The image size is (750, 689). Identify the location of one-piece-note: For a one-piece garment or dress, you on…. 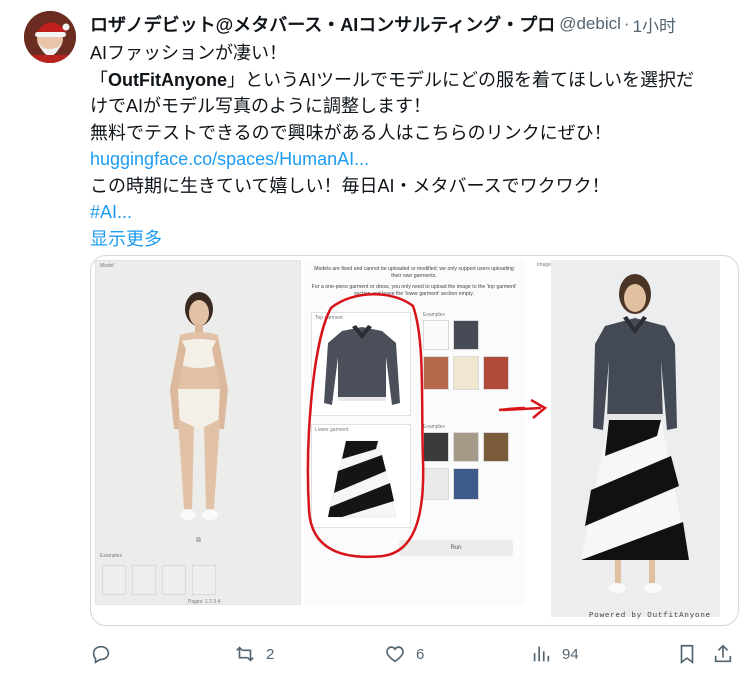
(414, 290).